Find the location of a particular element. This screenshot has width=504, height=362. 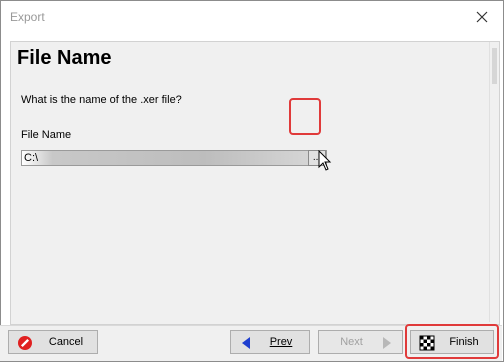

browse-highlight-box is located at coordinates (305, 116).